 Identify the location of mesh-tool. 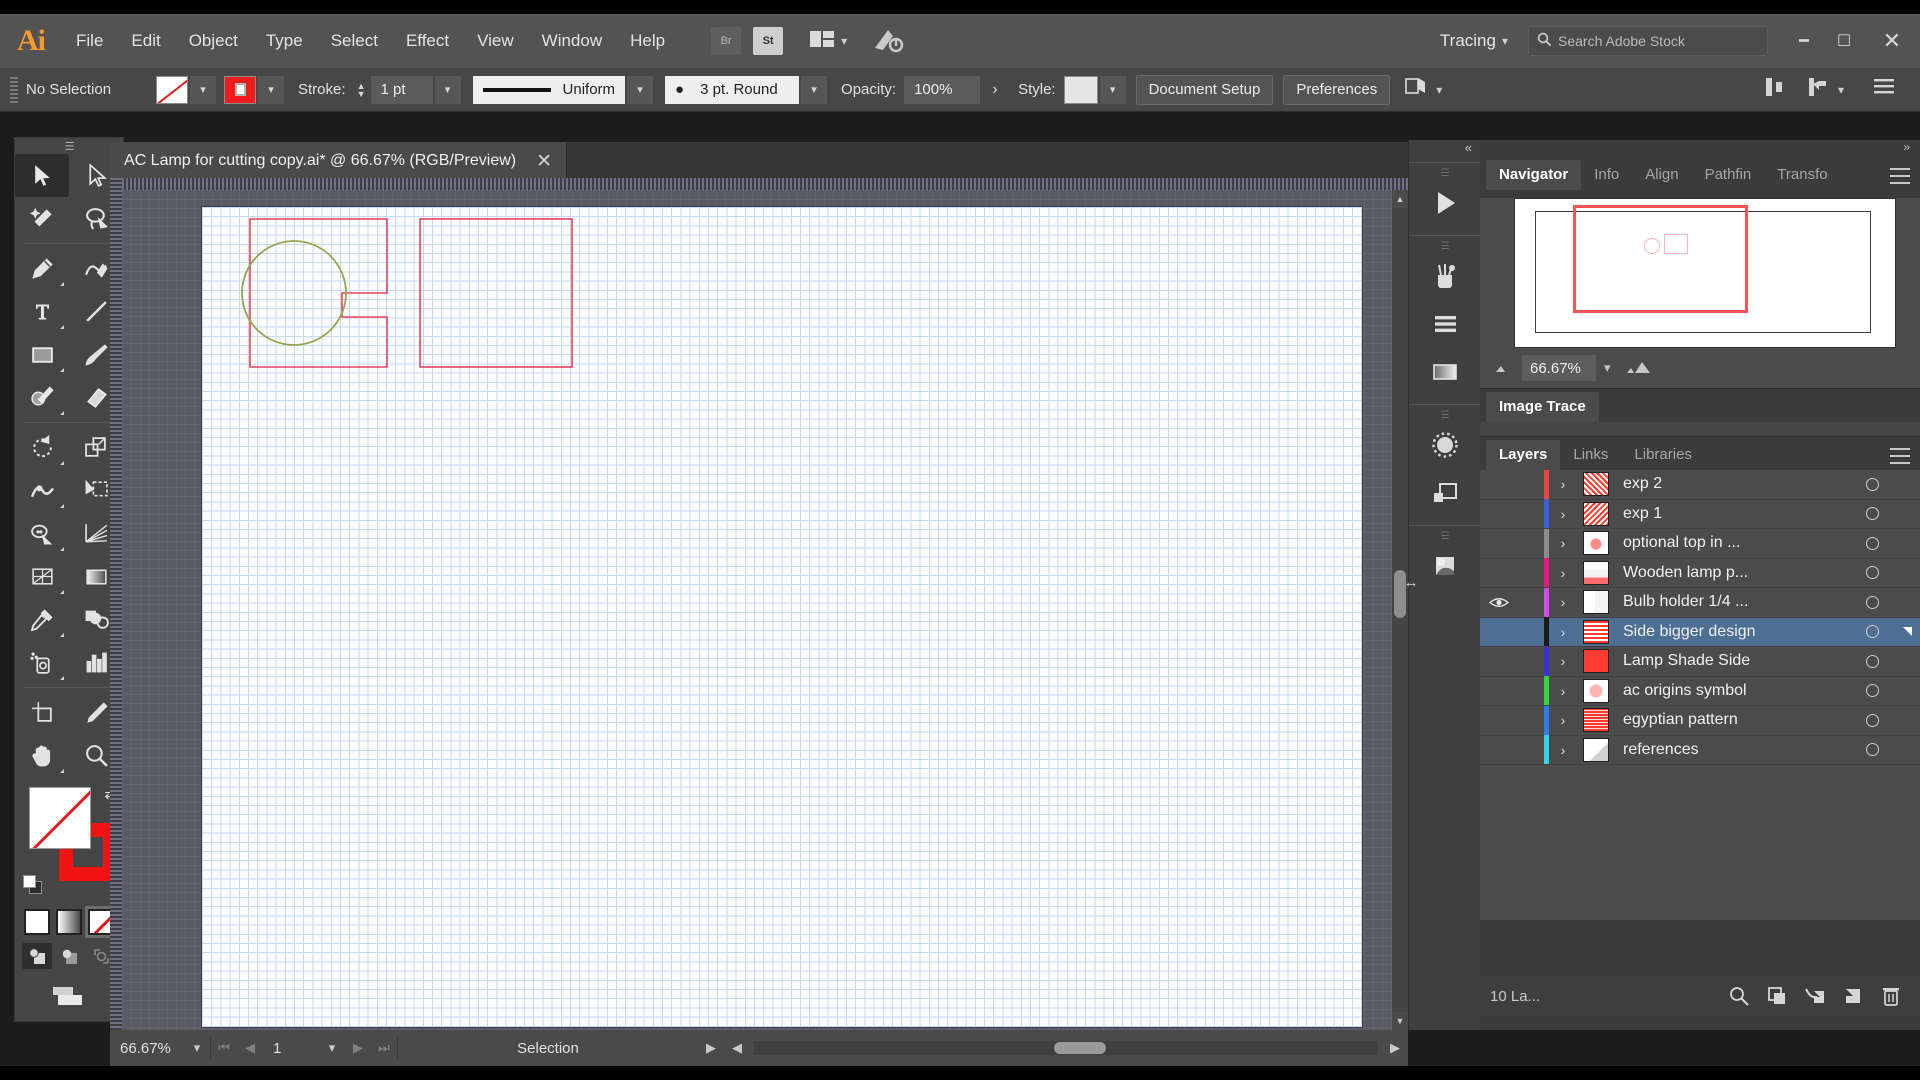
(42, 576).